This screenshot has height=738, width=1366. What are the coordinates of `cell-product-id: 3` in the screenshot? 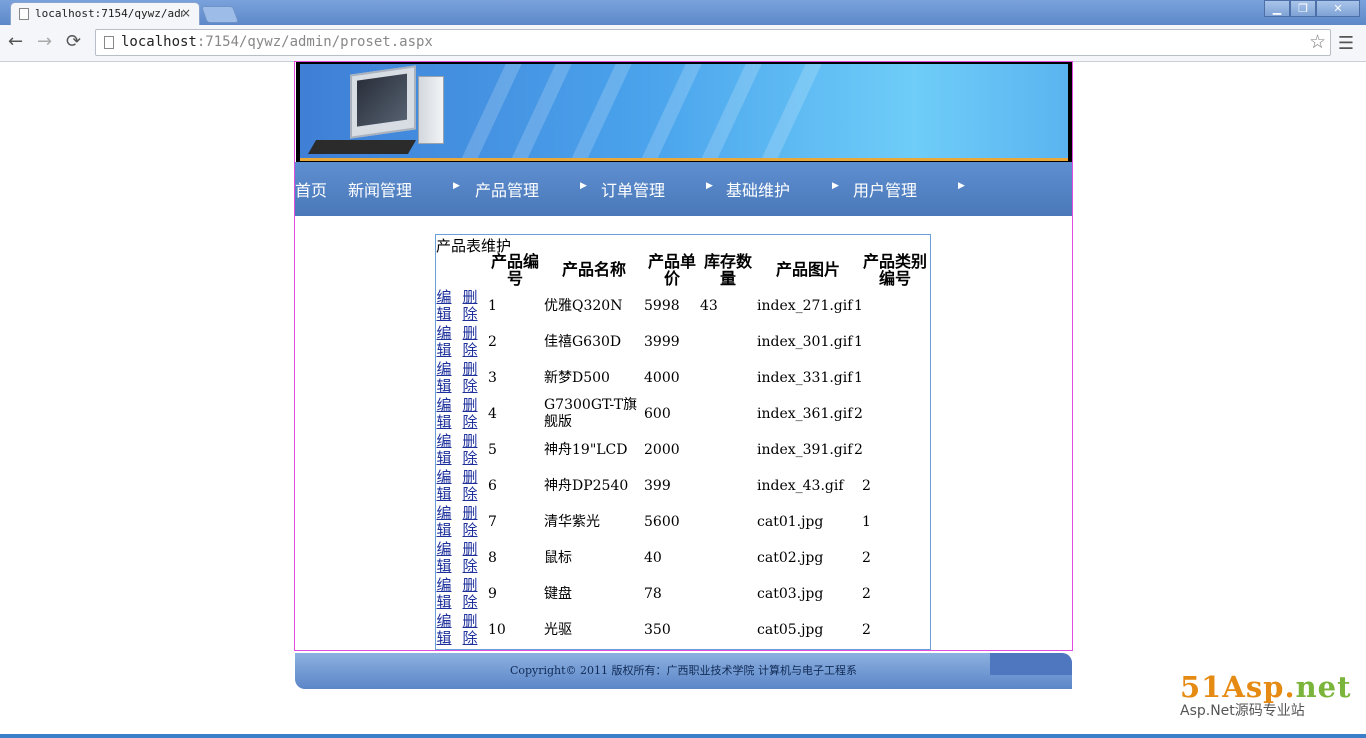 It's located at (492, 378).